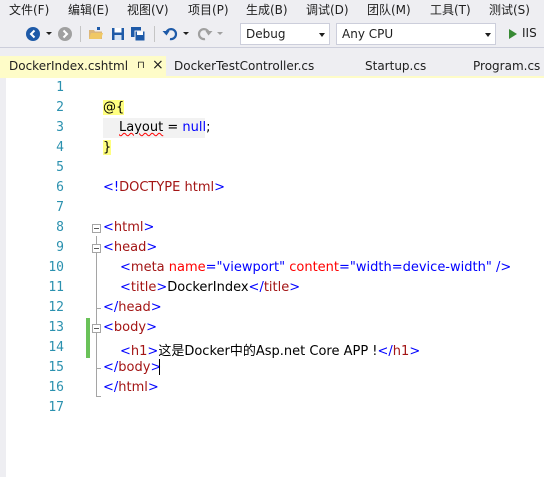 The height and width of the screenshot is (477, 544). I want to click on line-number: 8, so click(60, 227).